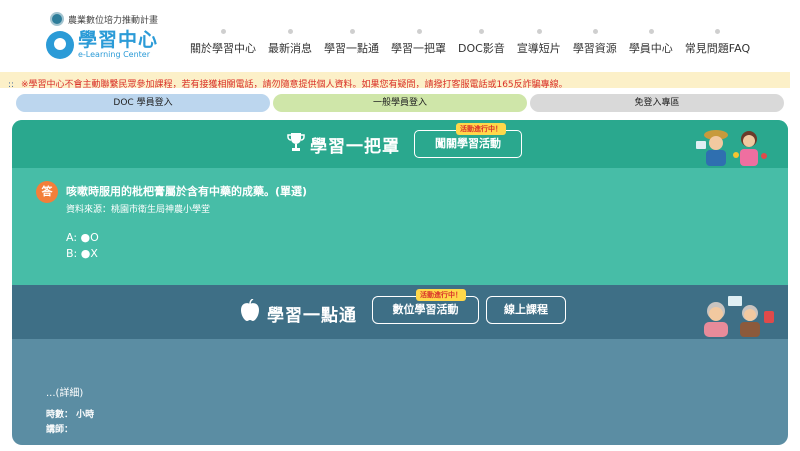 This screenshot has width=800, height=451. Describe the element at coordinates (57, 19) in the screenshot. I see `emblem-icon` at that location.